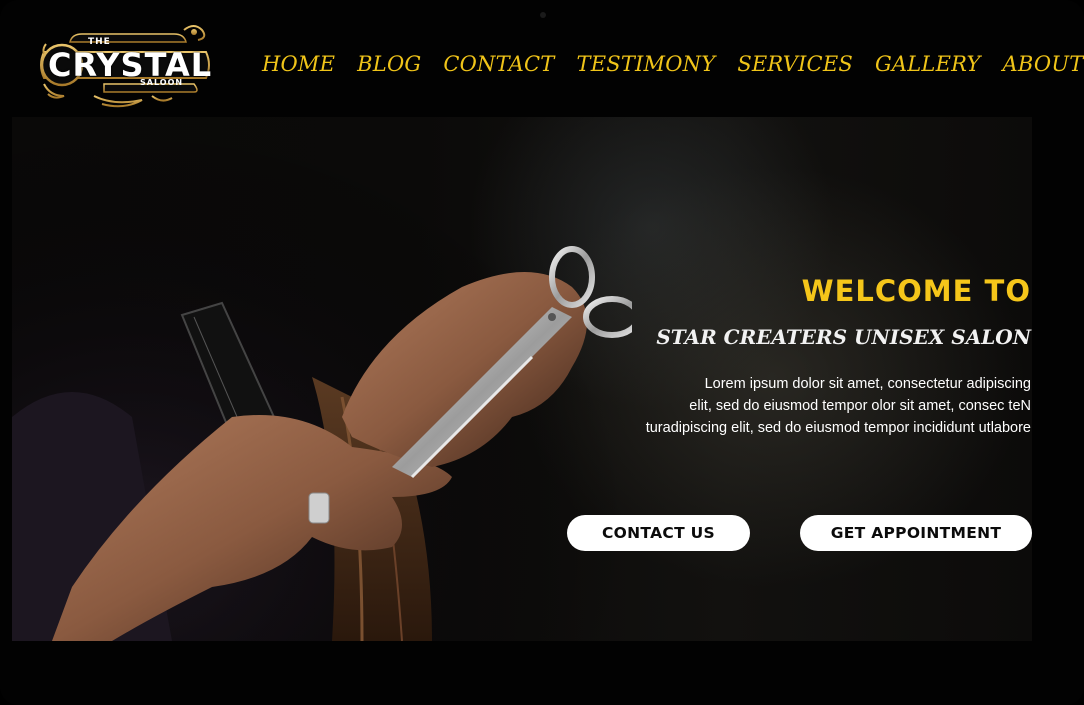 This screenshot has height=705, width=1084. I want to click on hero-subheading: STAR CREATERS UNISEX SALON, so click(843, 337).